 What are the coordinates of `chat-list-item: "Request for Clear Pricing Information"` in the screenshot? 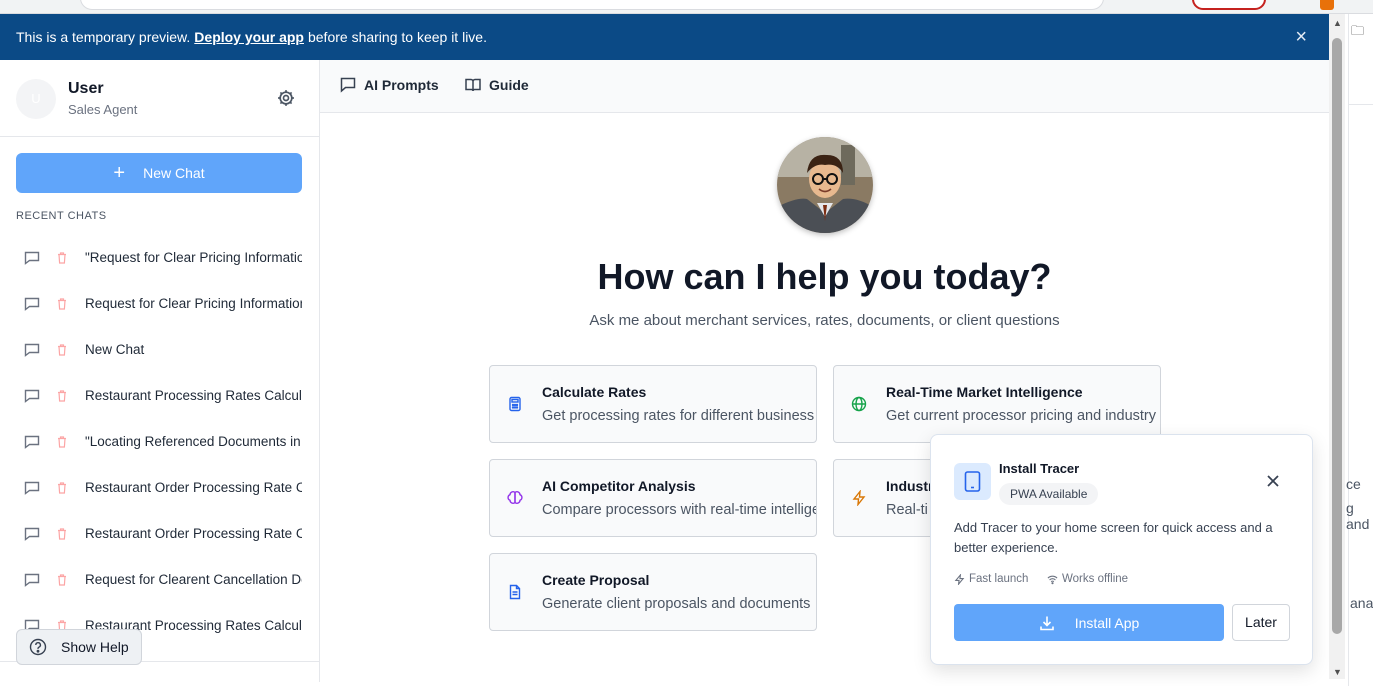 It's located at (159, 258).